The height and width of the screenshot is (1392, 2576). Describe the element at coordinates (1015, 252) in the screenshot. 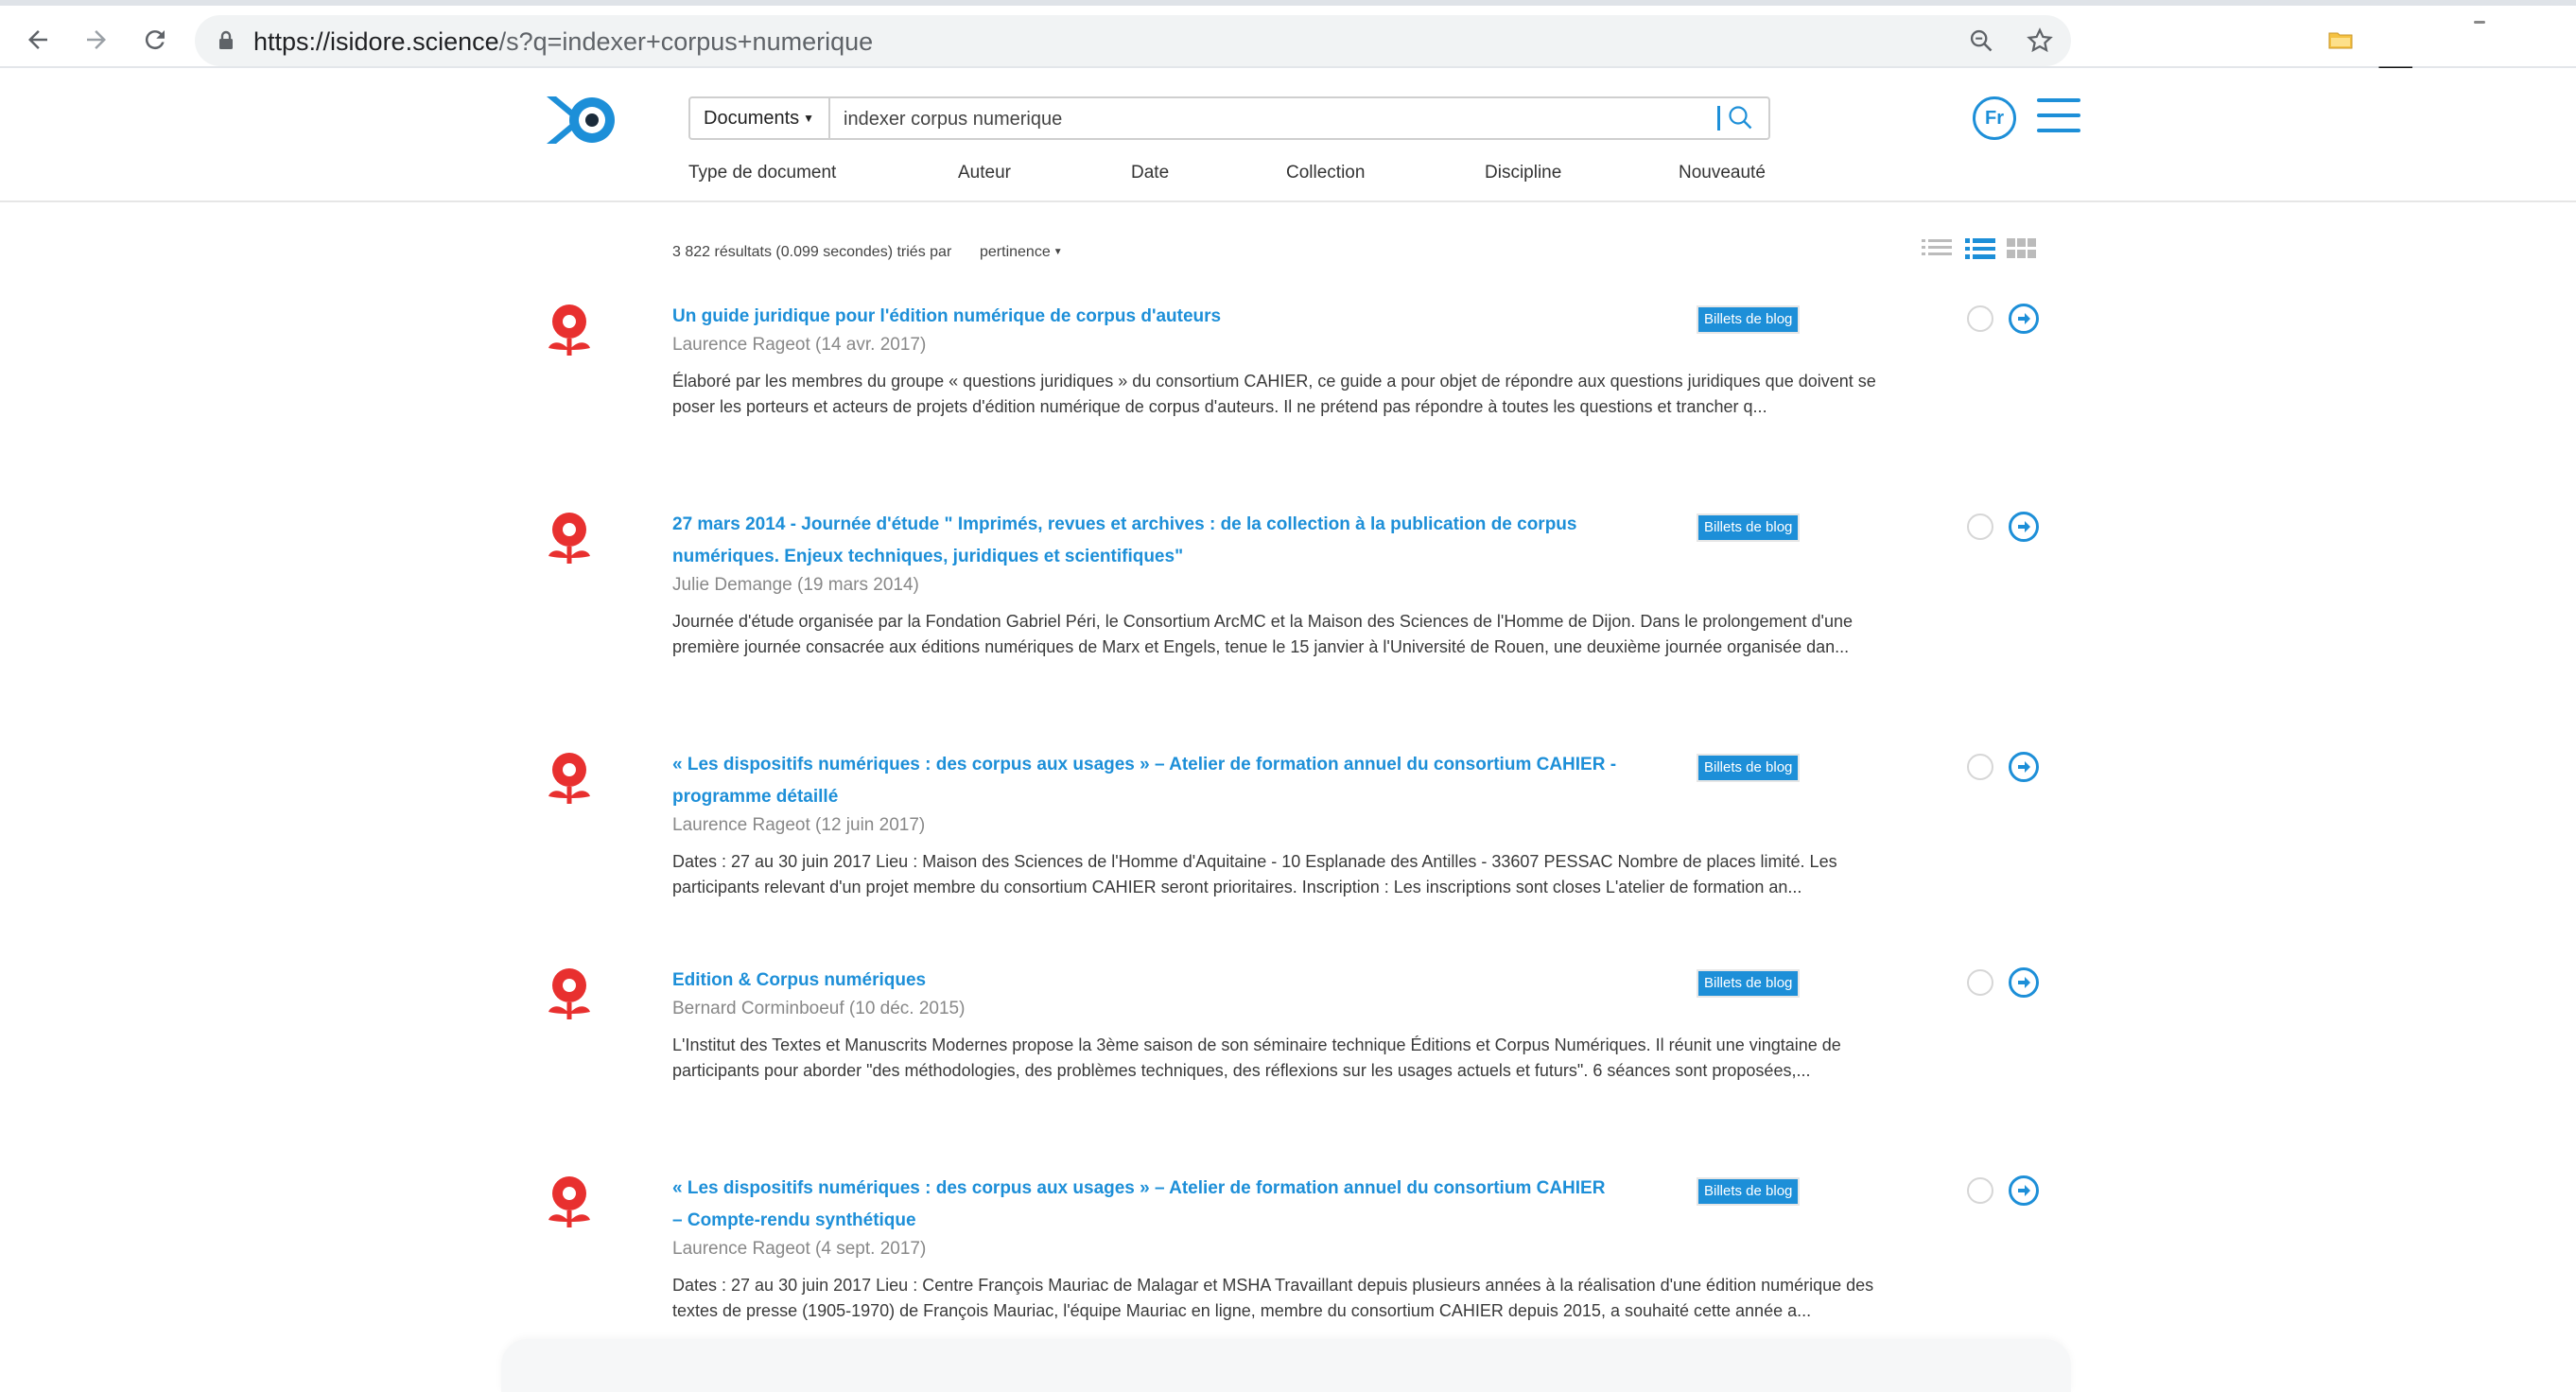

I see `sort-label: pertinence` at that location.